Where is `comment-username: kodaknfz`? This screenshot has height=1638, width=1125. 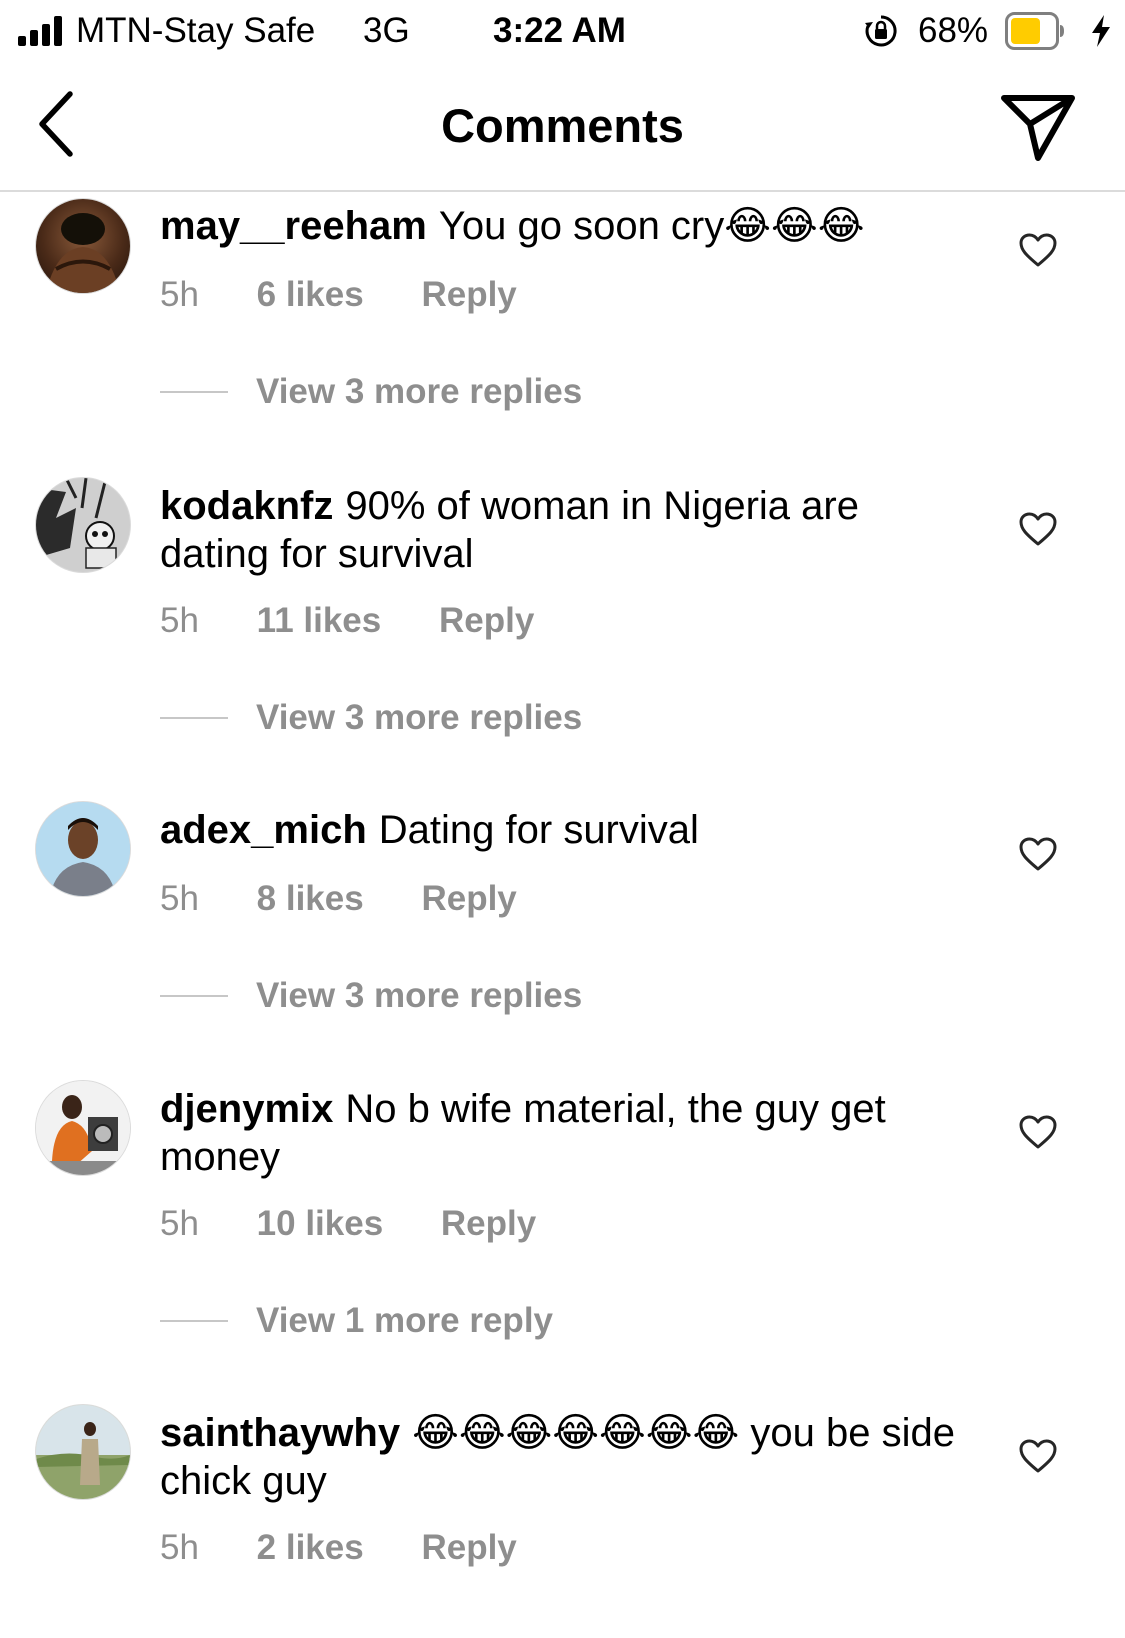 comment-username: kodaknfz is located at coordinates (246, 506).